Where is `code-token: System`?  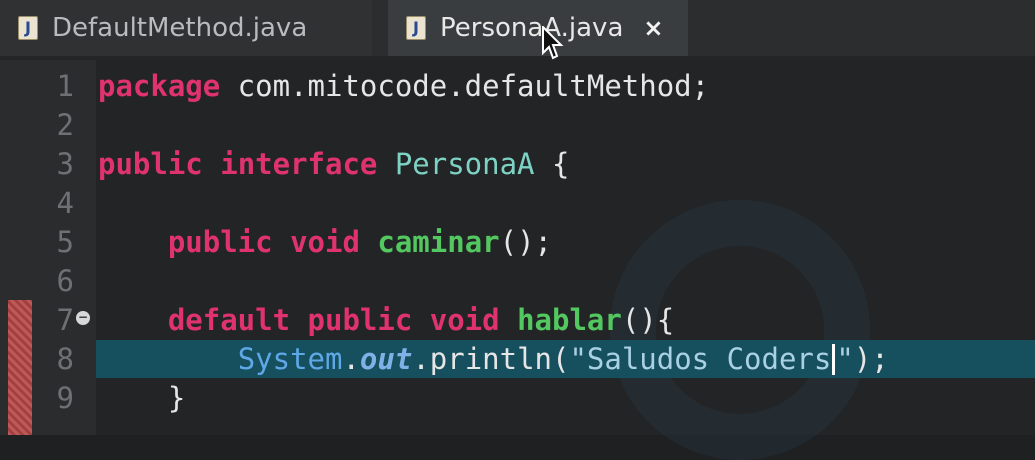 code-token: System is located at coordinates (290, 359).